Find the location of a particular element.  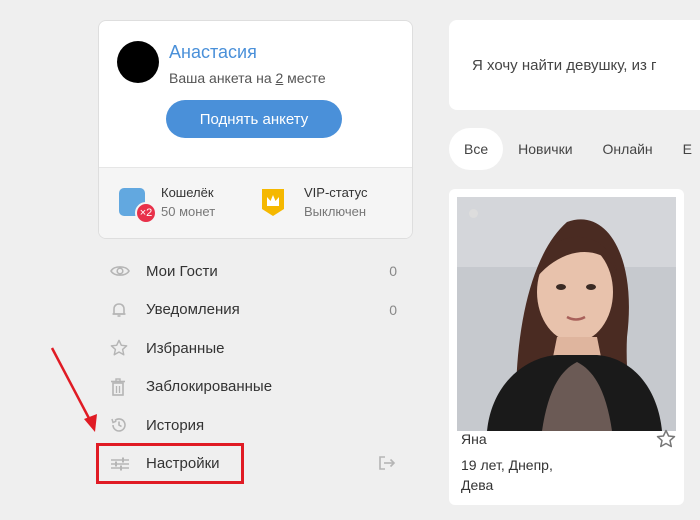

vip-status: Выключен is located at coordinates (335, 211).